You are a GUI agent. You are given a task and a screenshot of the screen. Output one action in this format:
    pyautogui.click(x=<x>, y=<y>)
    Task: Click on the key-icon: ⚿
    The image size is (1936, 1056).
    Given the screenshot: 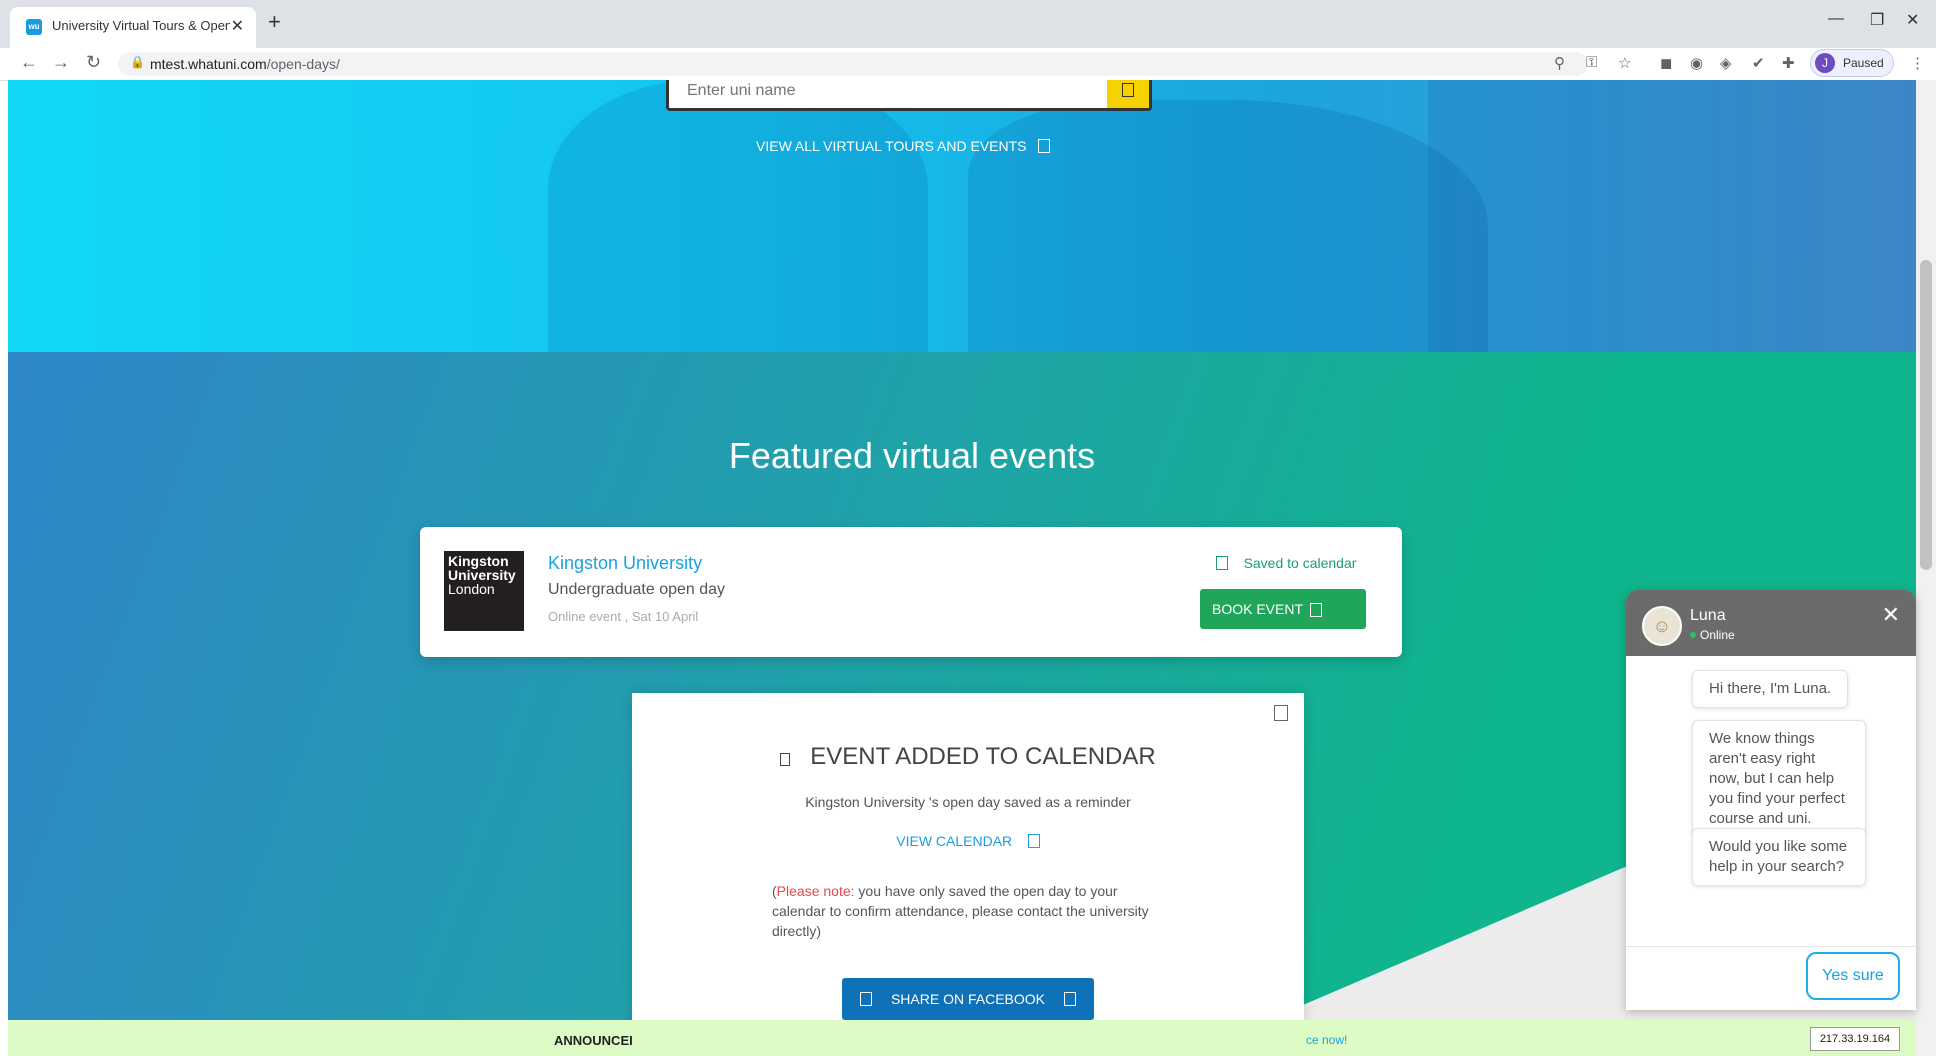 What is the action you would take?
    pyautogui.click(x=1591, y=62)
    